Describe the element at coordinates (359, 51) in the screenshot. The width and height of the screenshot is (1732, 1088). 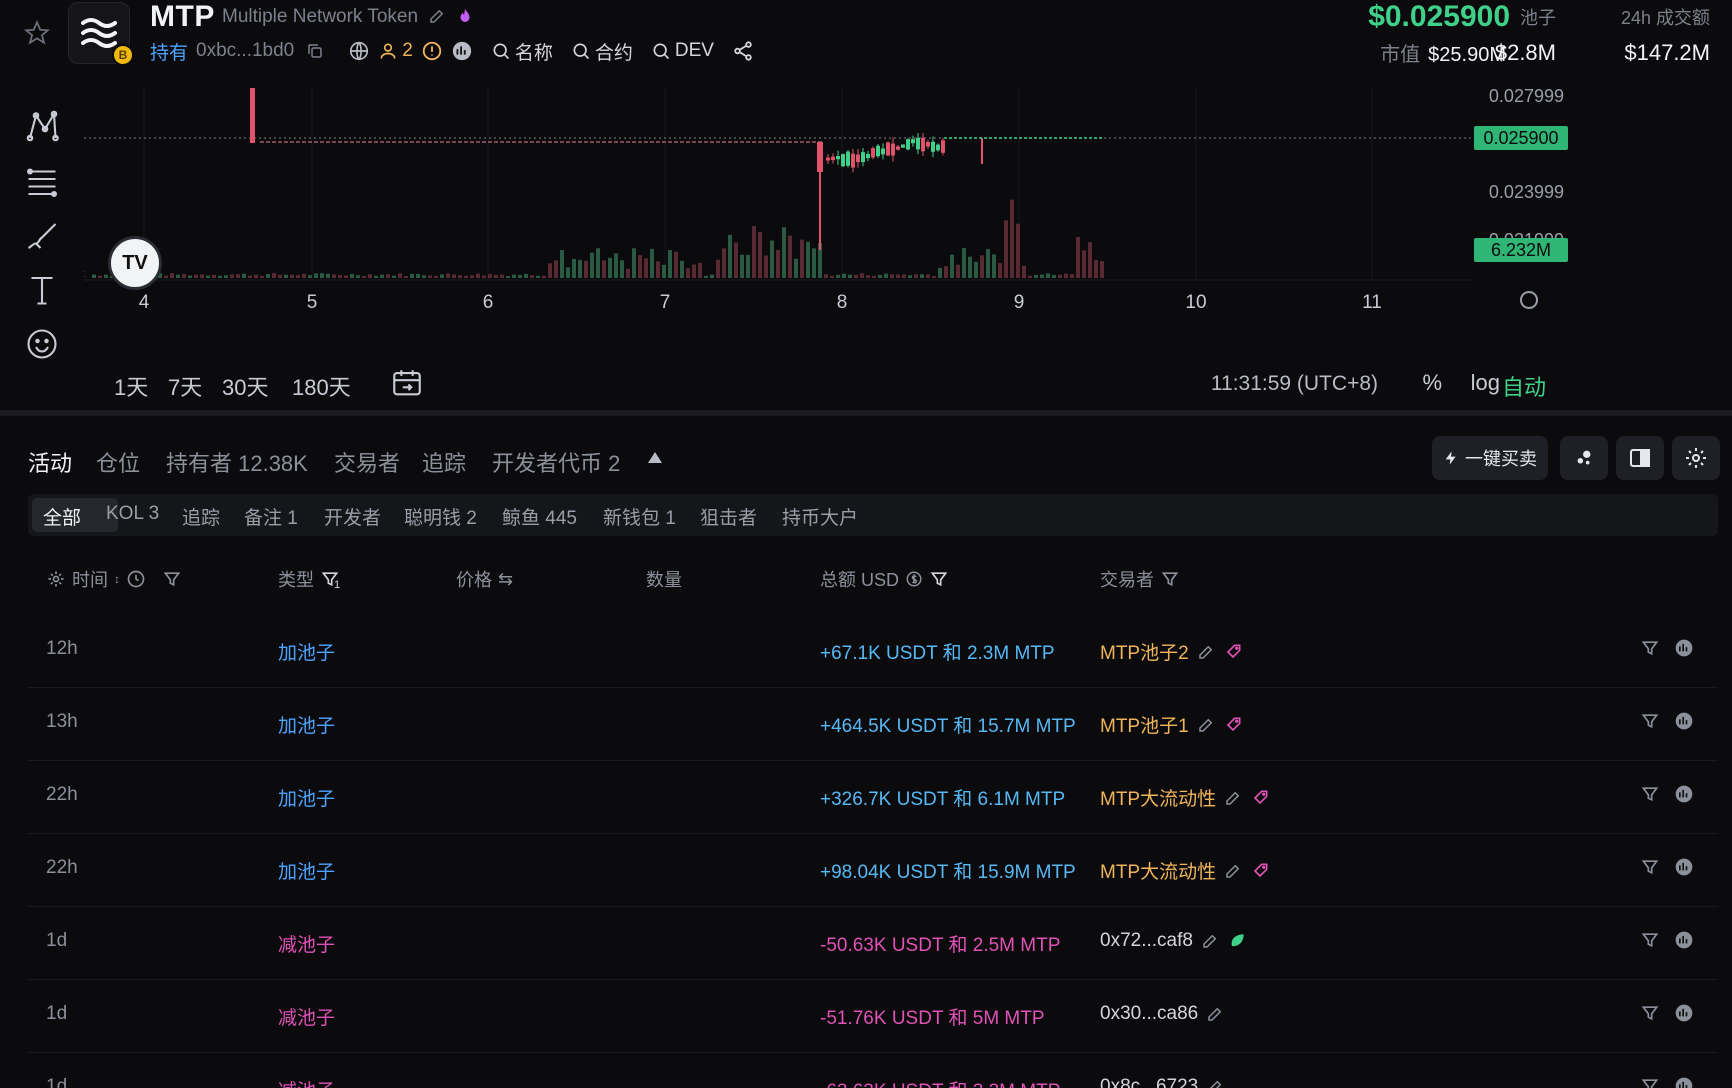
I see `globe-icon` at that location.